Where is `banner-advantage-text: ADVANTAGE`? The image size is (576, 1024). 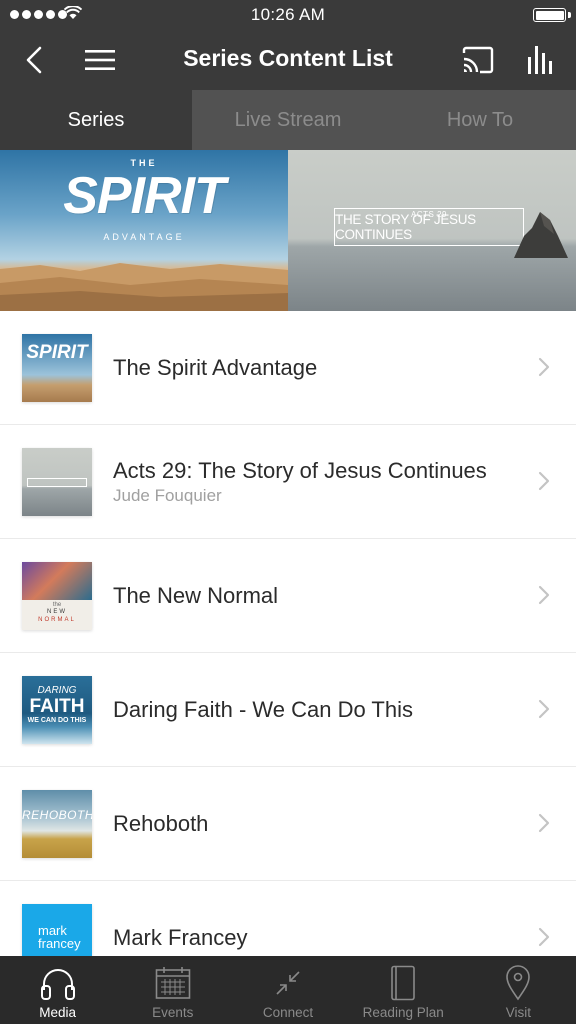
banner-advantage-text: ADVANTAGE is located at coordinates (144, 237).